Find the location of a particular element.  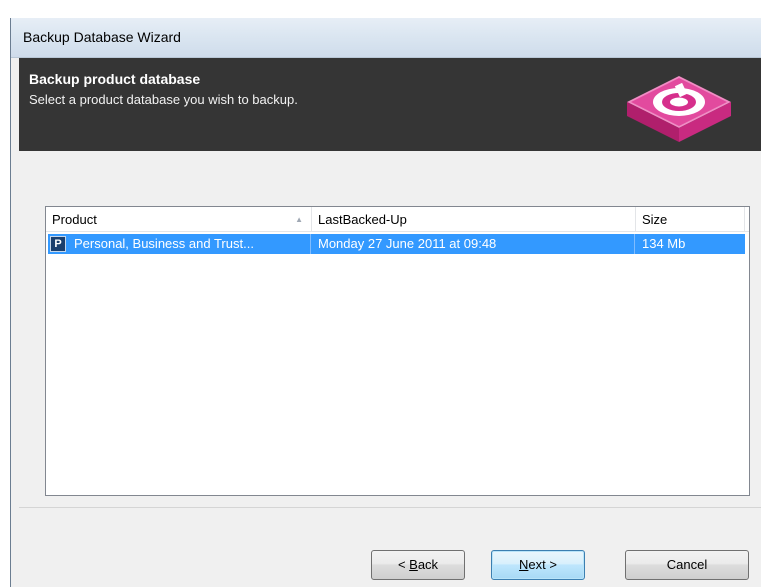

back-button-prefix: < is located at coordinates (403, 564).